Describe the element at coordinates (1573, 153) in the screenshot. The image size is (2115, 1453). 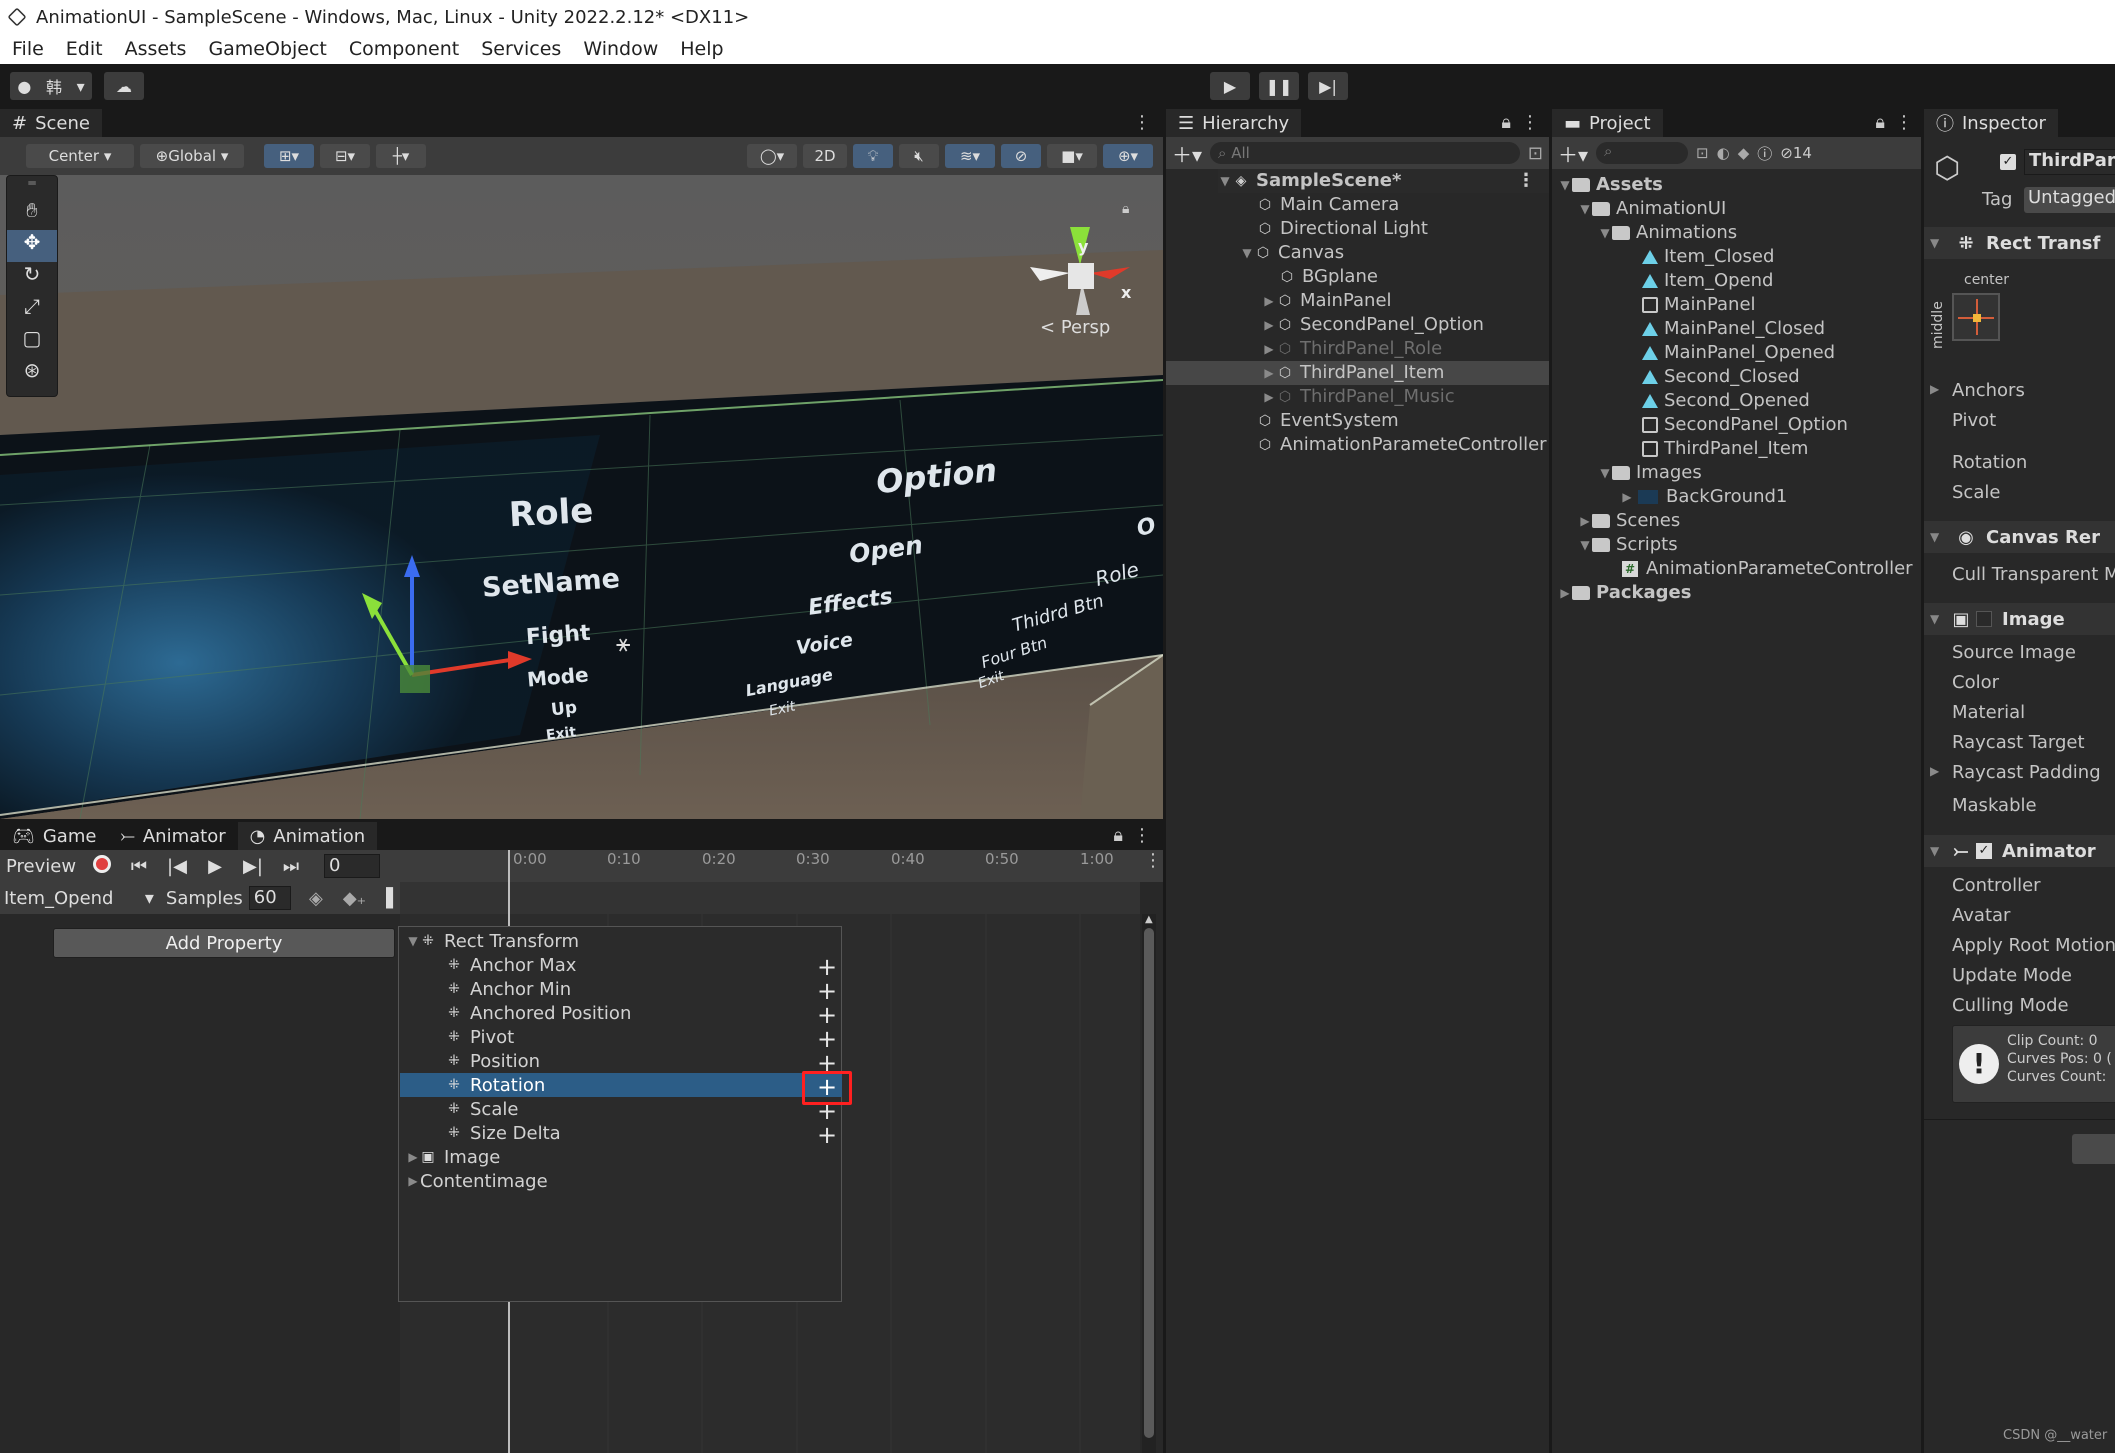
I see `create-asset-button: ＋▾` at that location.